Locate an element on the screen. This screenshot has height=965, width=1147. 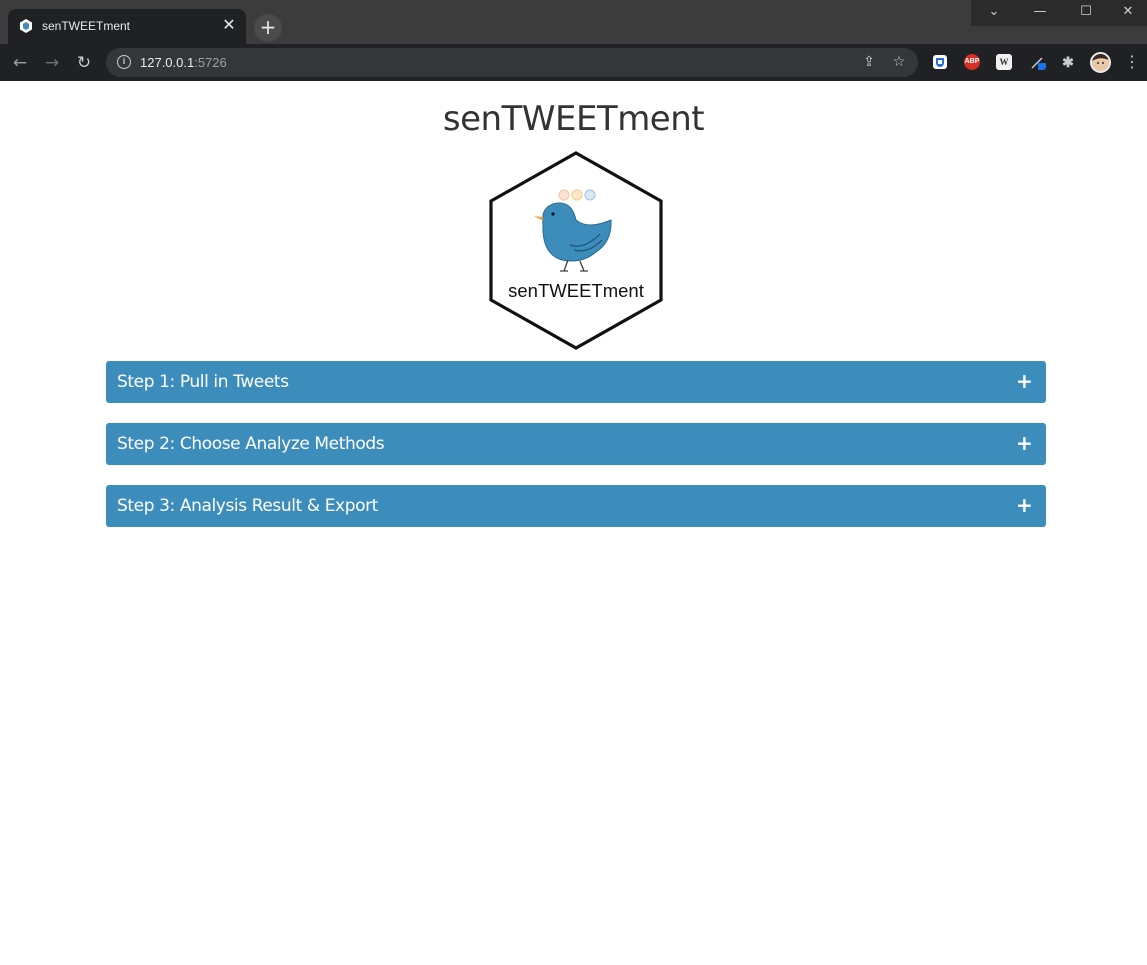
tab-search-icon: ⌄ is located at coordinates (994, 13).